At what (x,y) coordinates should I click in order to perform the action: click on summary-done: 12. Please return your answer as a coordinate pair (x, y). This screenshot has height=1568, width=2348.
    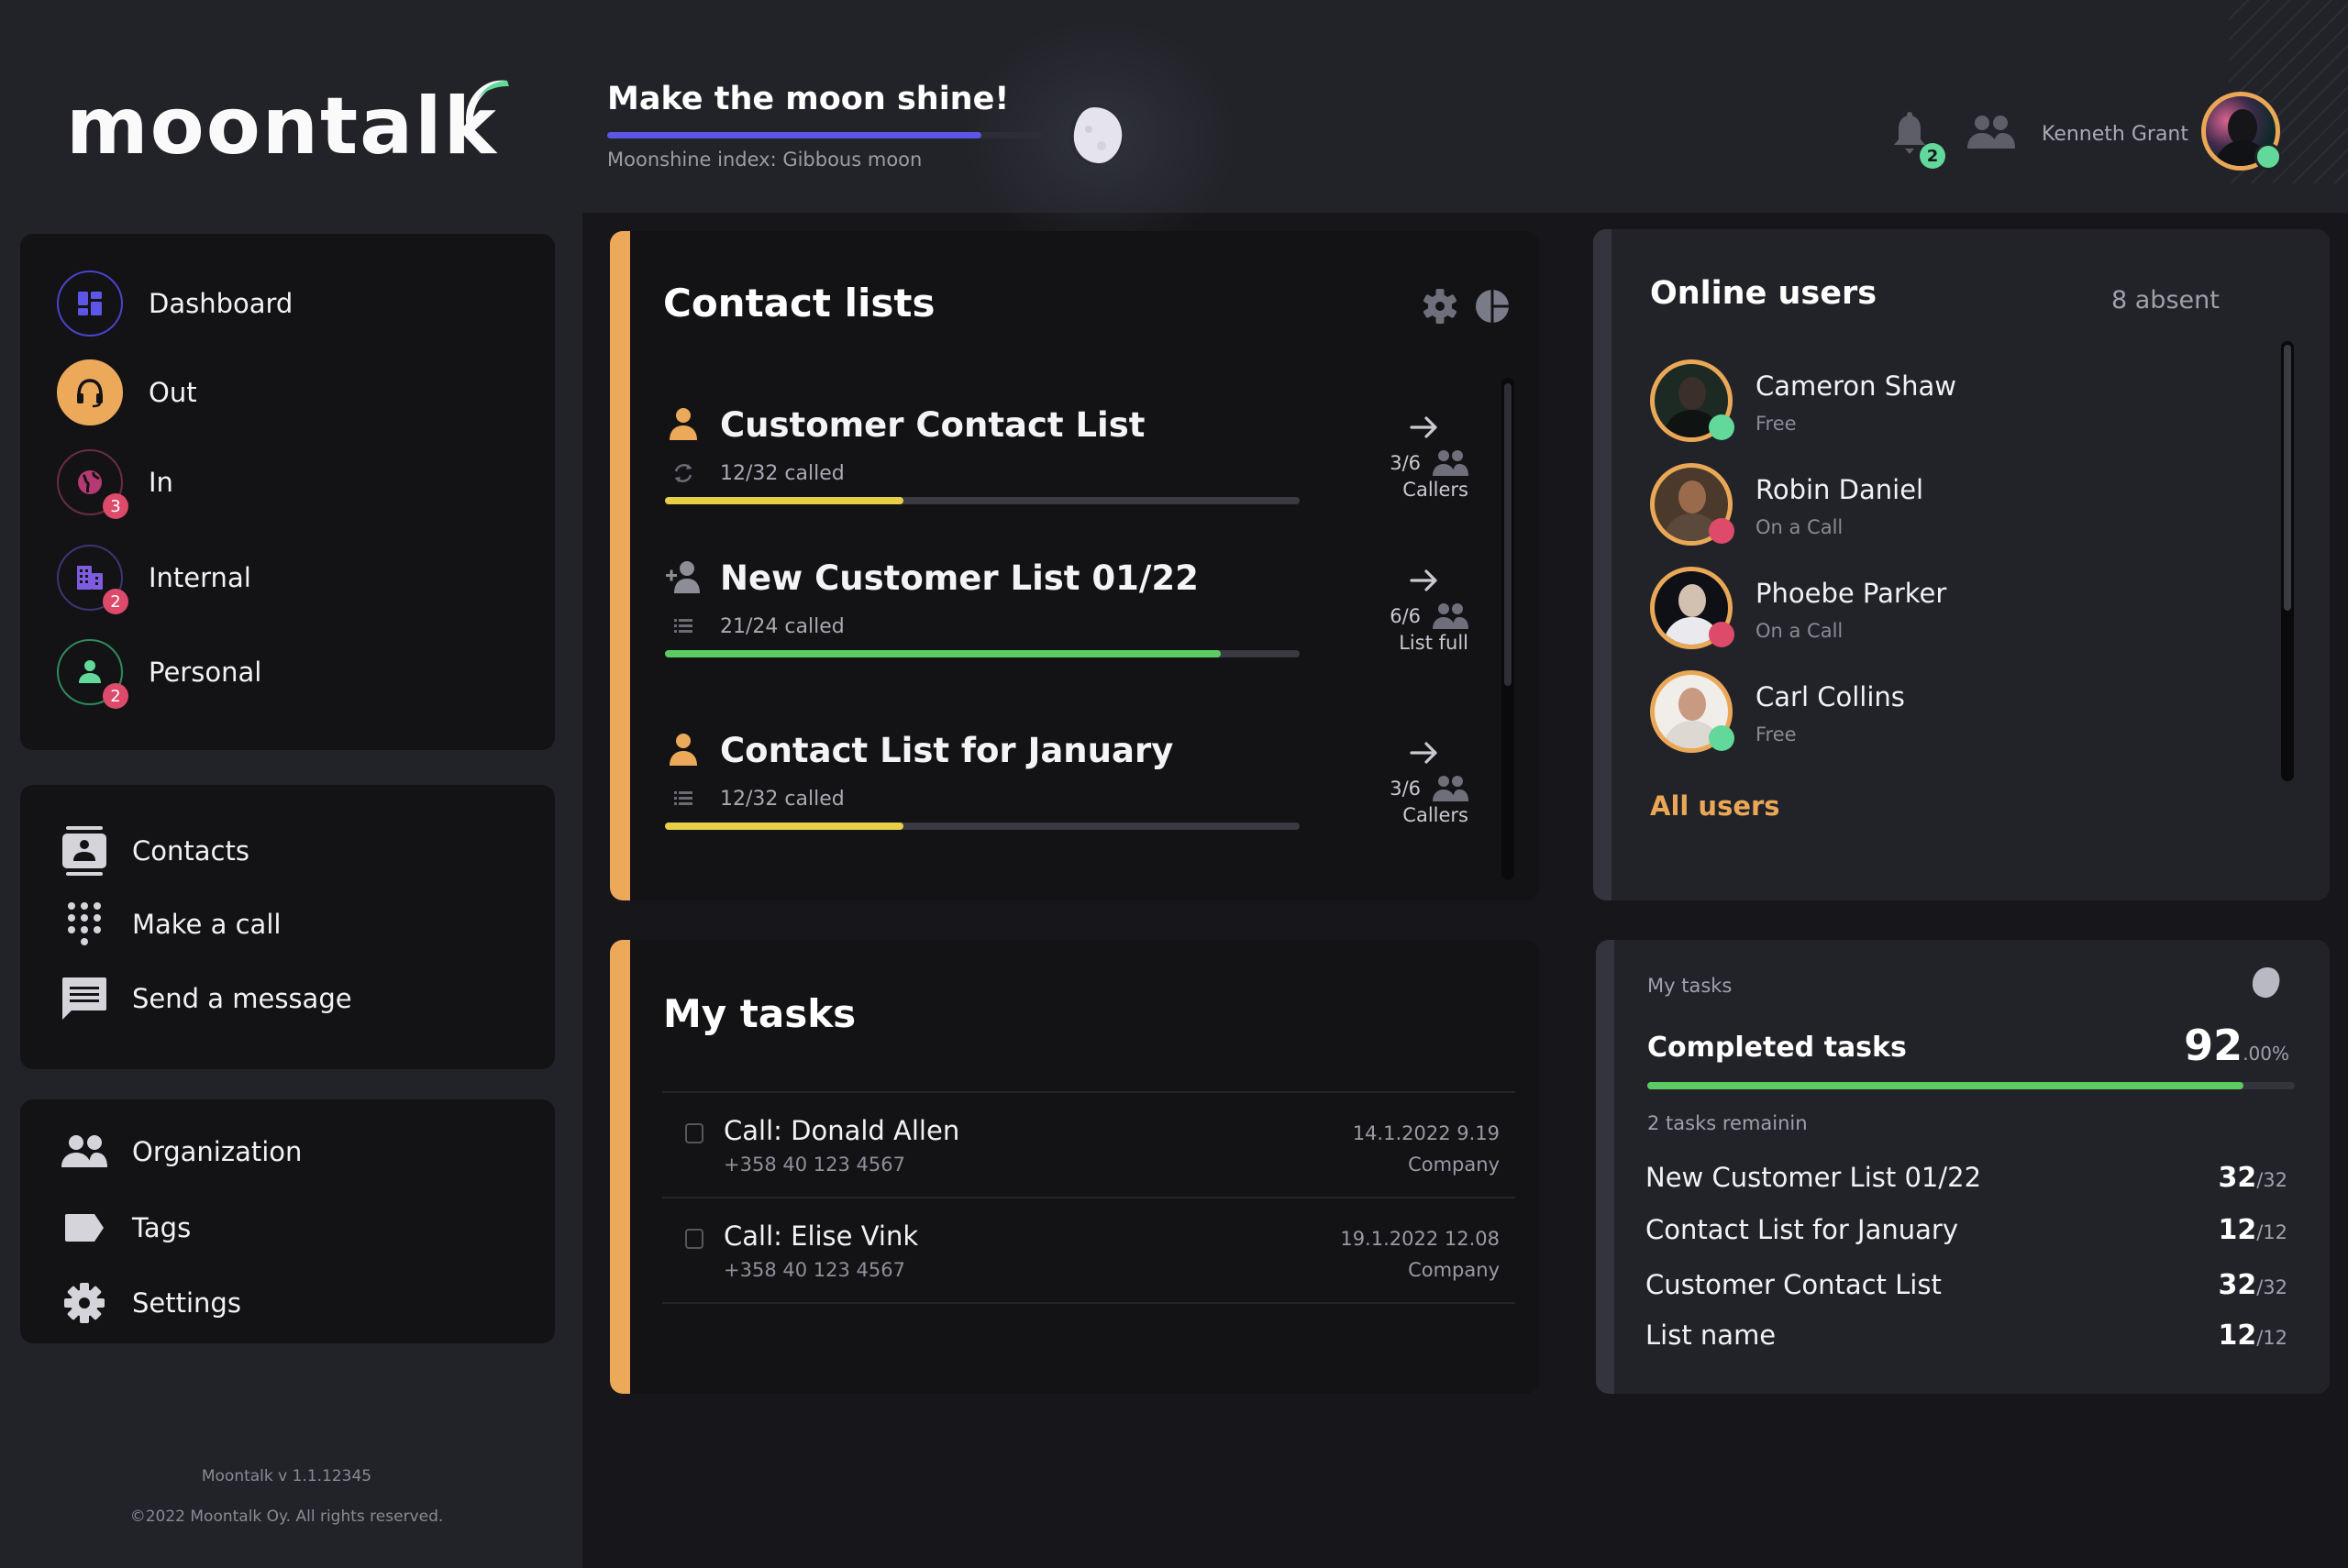
    Looking at the image, I should click on (2237, 1230).